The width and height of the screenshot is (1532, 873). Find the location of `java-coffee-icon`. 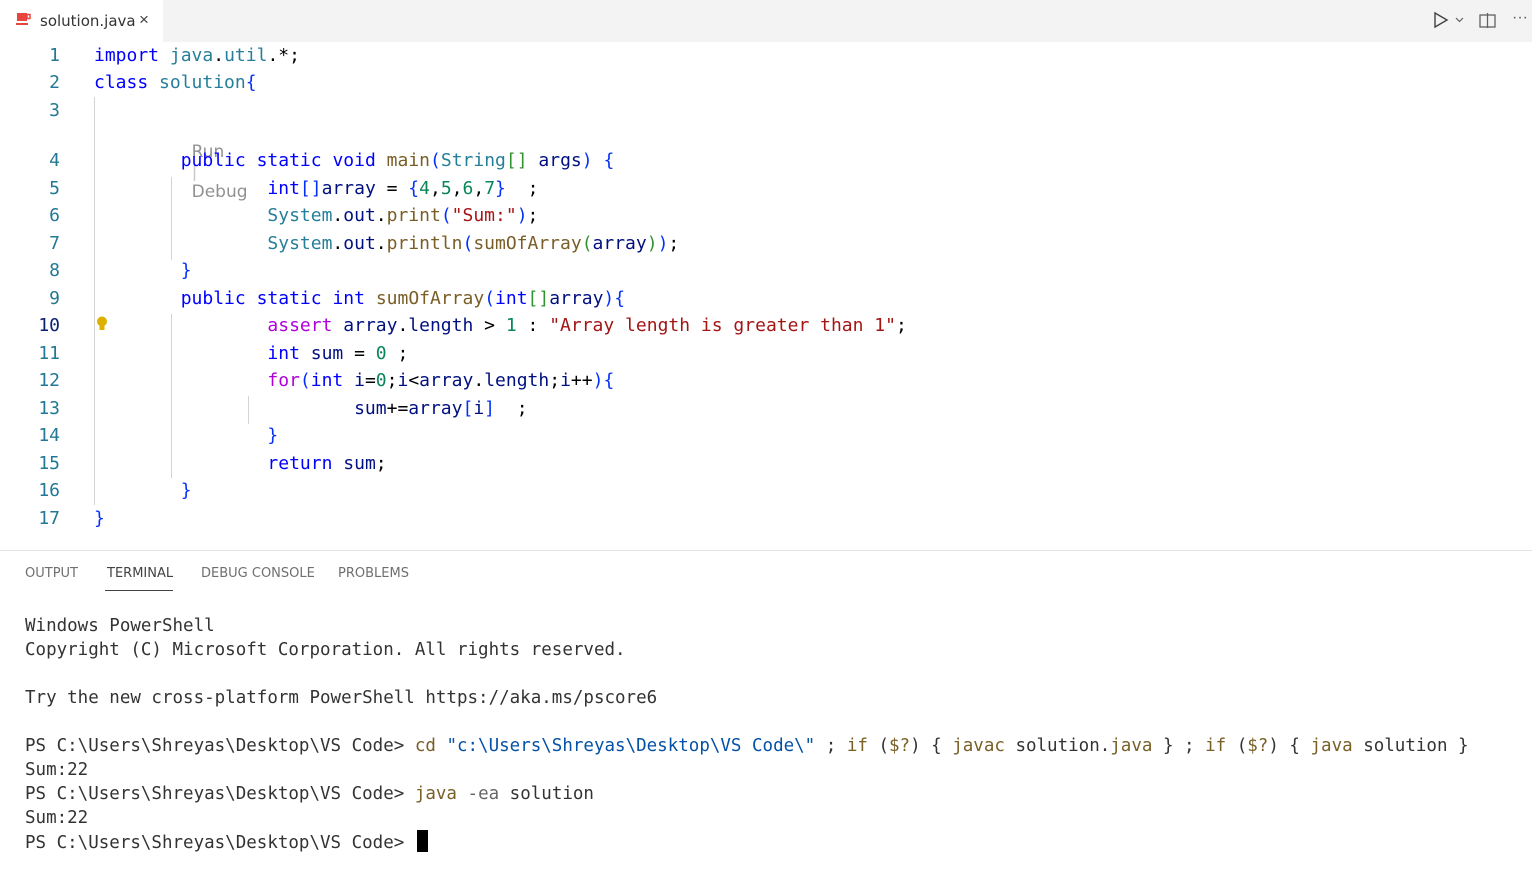

java-coffee-icon is located at coordinates (23, 19).